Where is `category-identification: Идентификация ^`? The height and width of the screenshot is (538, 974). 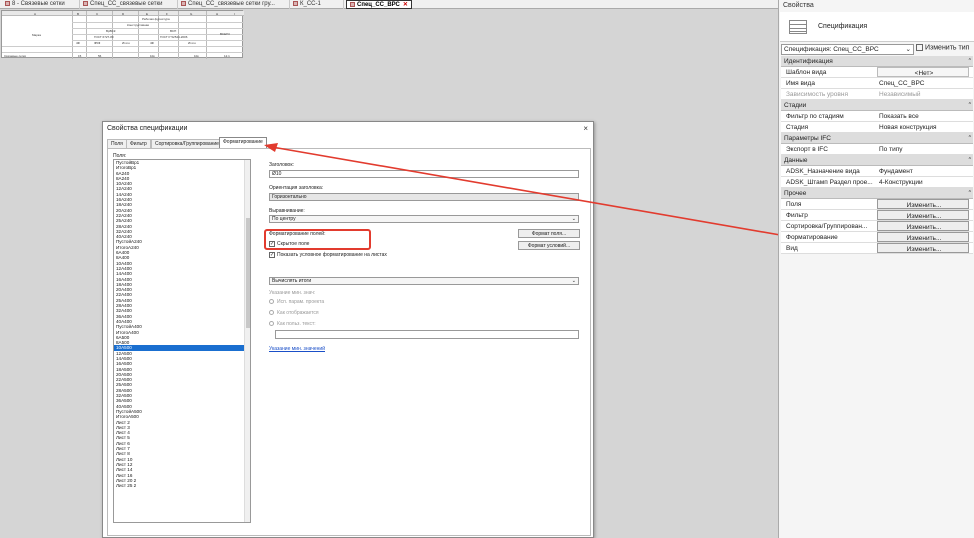 category-identification: Идентификация ^ is located at coordinates (877, 61).